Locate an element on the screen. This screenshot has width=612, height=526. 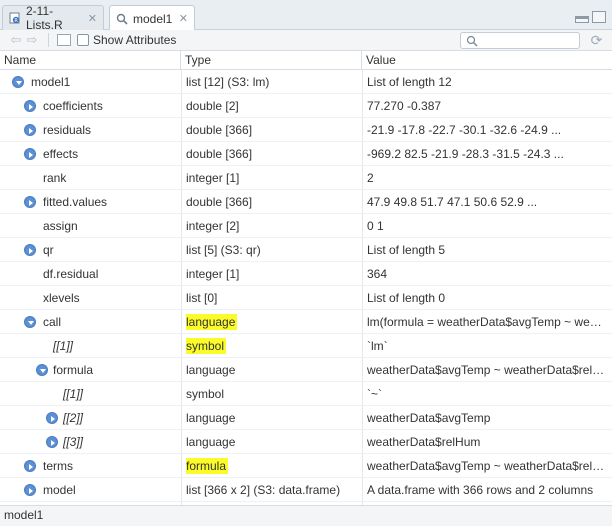
tree-row: qr list [5] (S3: qr) List of length 5 is located at coordinates (306, 250).